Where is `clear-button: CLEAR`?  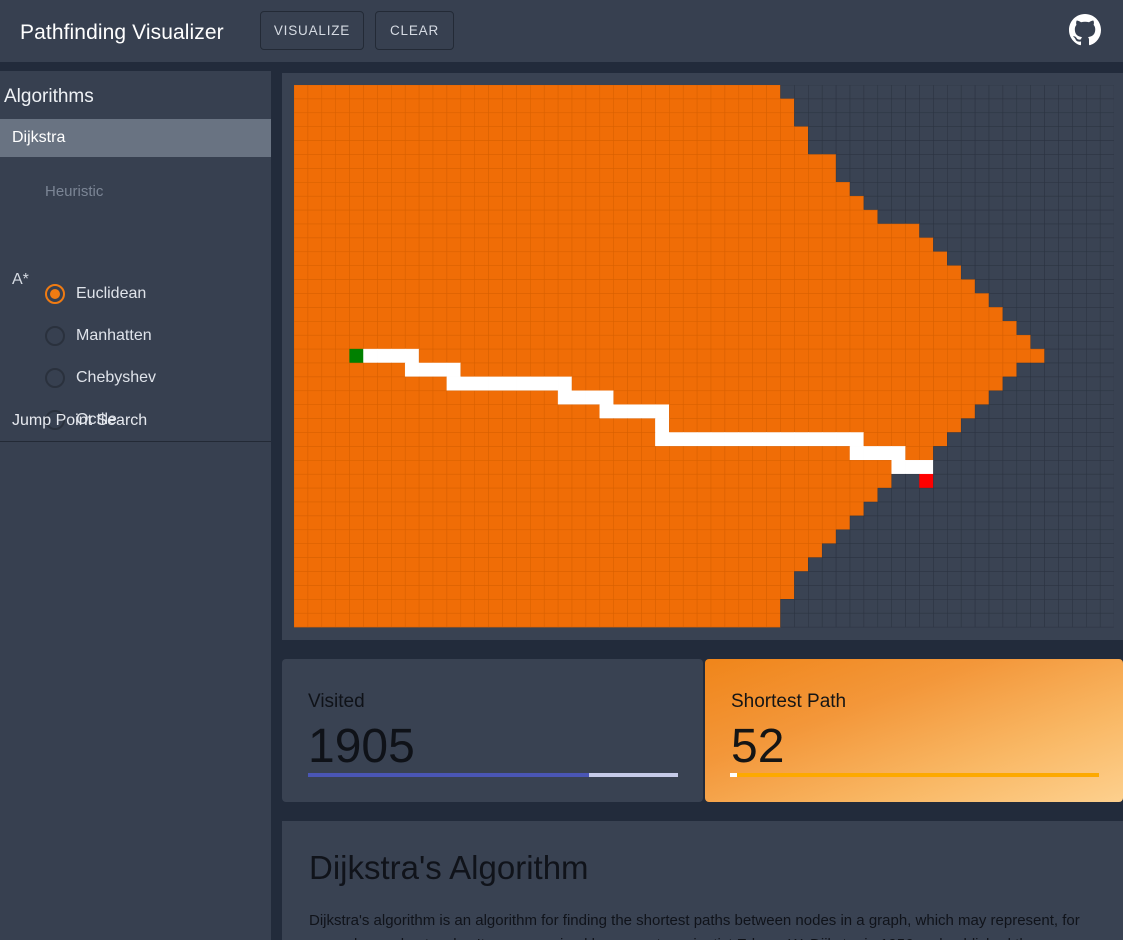 clear-button: CLEAR is located at coordinates (414, 30).